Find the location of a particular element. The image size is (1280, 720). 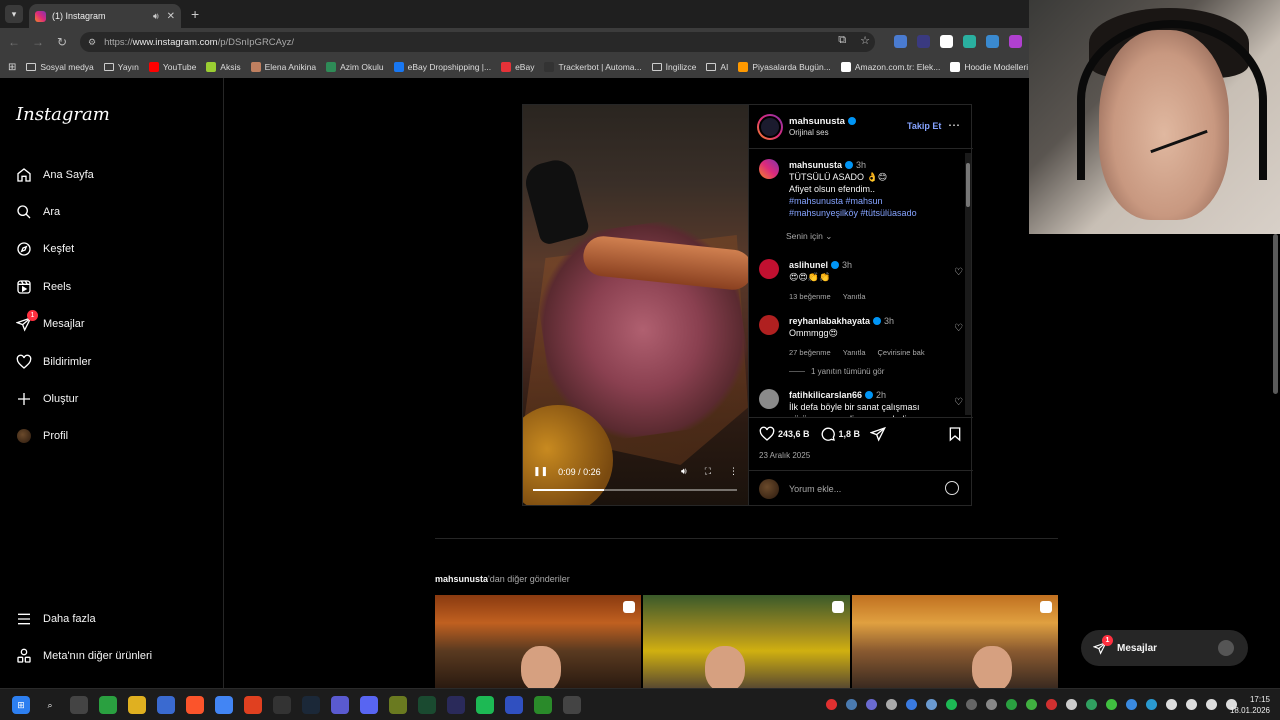

comment-sort-dropdown: Senin için ⌄ is located at coordinates (809, 236).